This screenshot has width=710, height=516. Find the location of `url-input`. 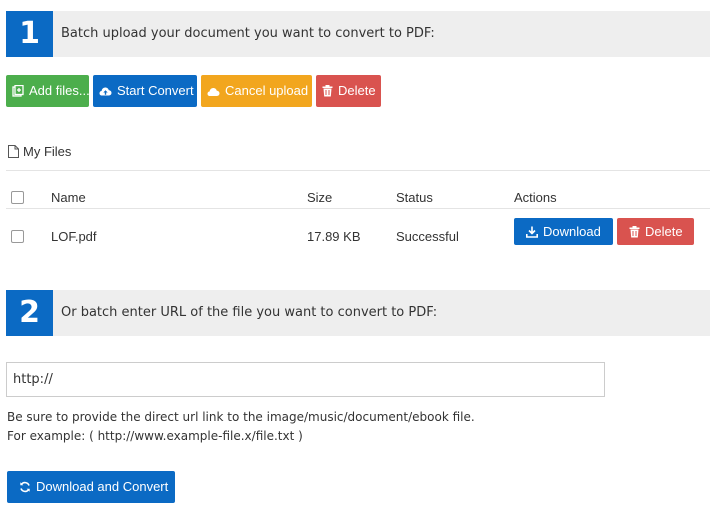

url-input is located at coordinates (305, 379).